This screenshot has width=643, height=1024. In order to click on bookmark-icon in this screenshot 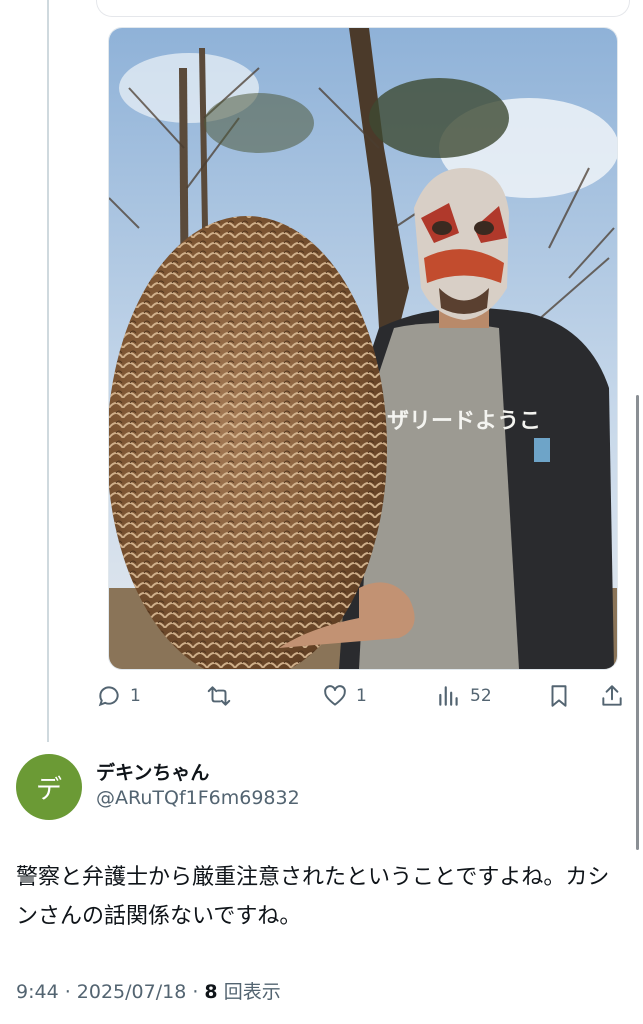, I will do `click(559, 696)`.